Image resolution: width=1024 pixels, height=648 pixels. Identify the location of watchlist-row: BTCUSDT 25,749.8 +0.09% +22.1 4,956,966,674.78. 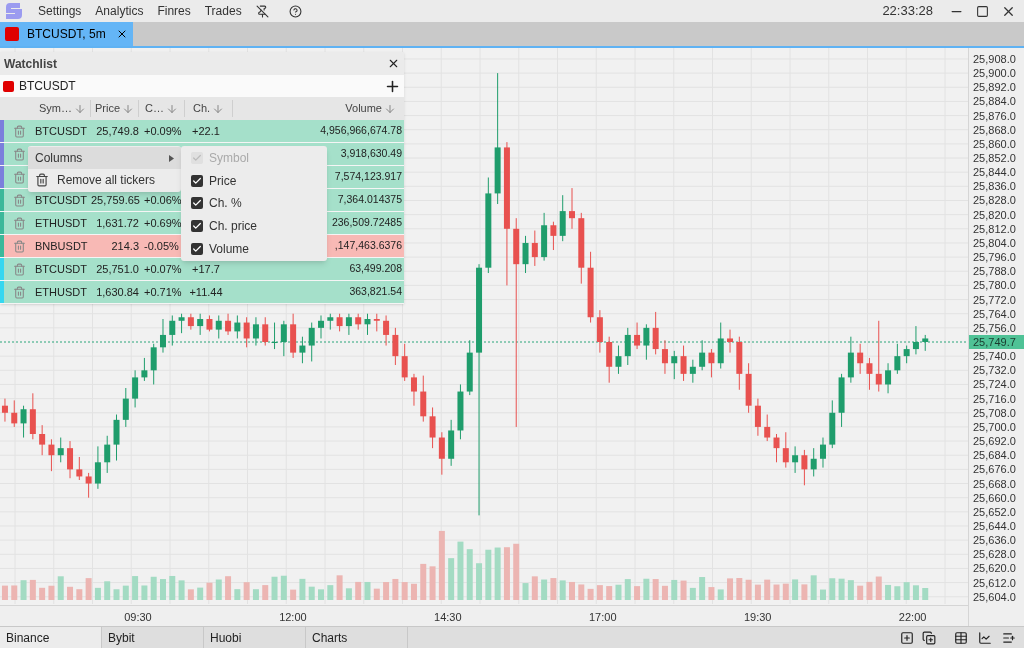
(202, 131).